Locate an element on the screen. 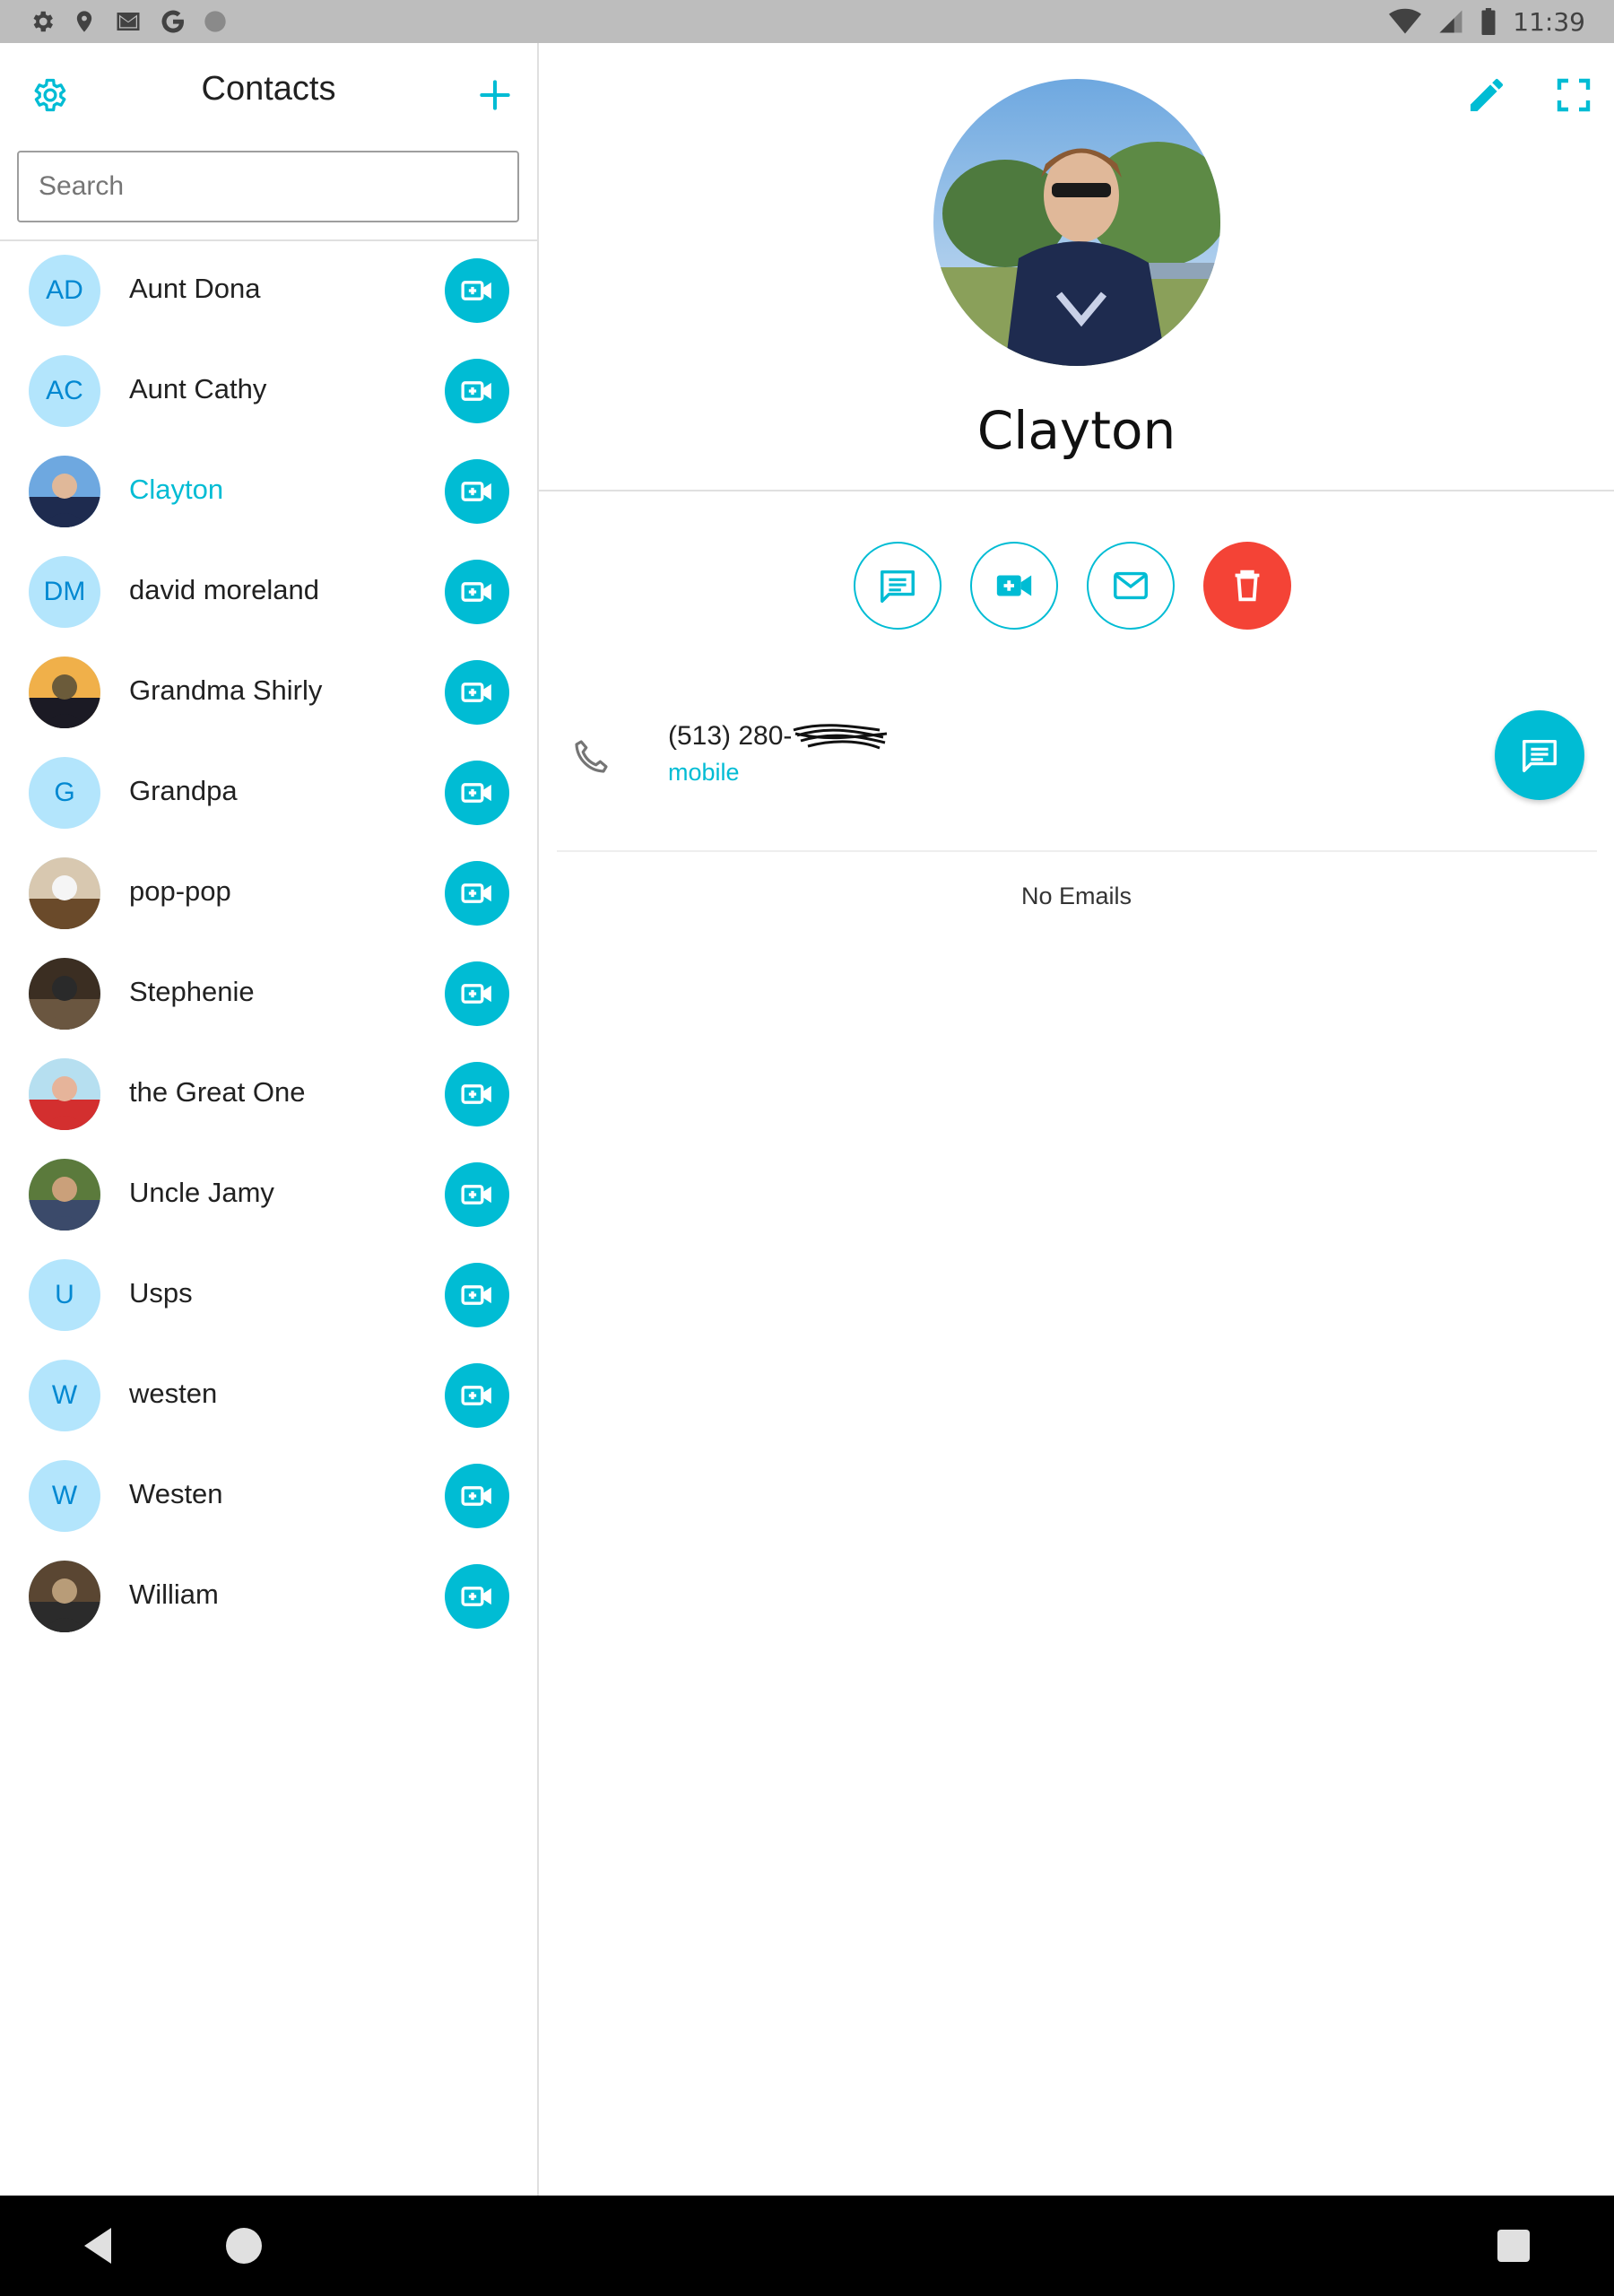 The height and width of the screenshot is (2296, 1614). search-box is located at coordinates (268, 186).